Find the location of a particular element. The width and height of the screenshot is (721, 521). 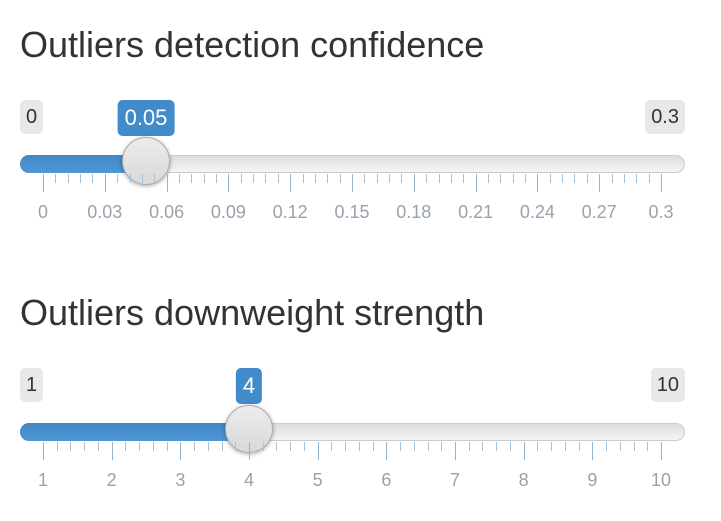

slider-max-label: 10 is located at coordinates (667, 385).